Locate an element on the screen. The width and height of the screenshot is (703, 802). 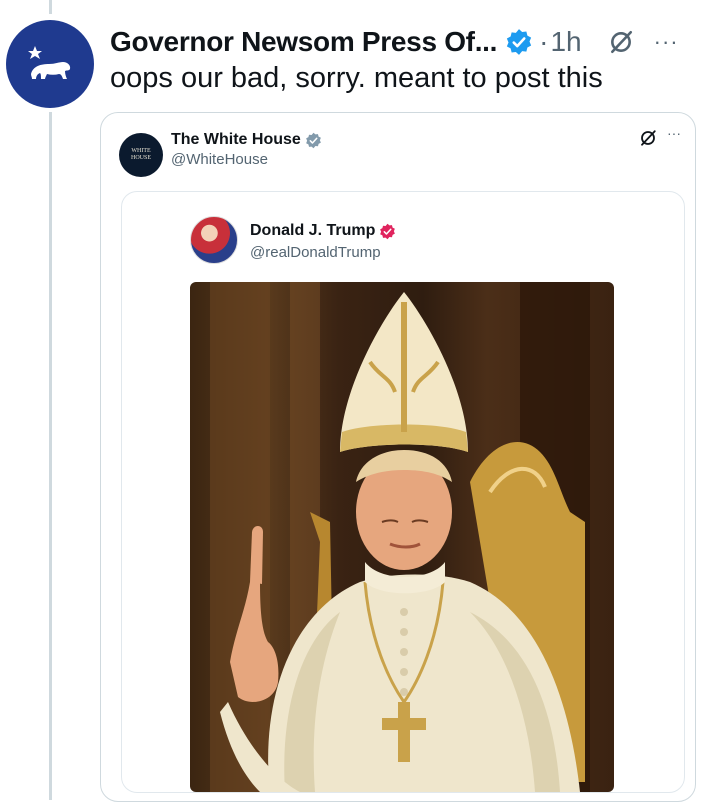
quoted-author-name-row: The White House is located at coordinates (246, 140).